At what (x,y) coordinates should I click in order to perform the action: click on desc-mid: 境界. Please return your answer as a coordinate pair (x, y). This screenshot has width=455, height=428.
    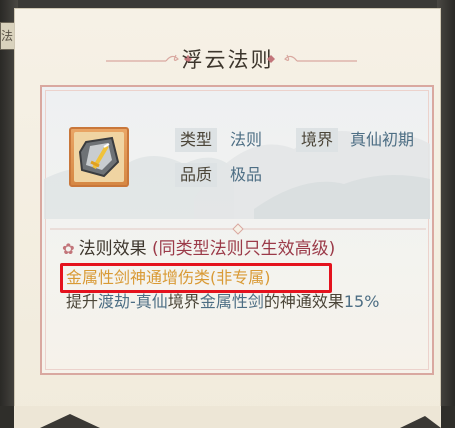
    Looking at the image, I should click on (183, 301).